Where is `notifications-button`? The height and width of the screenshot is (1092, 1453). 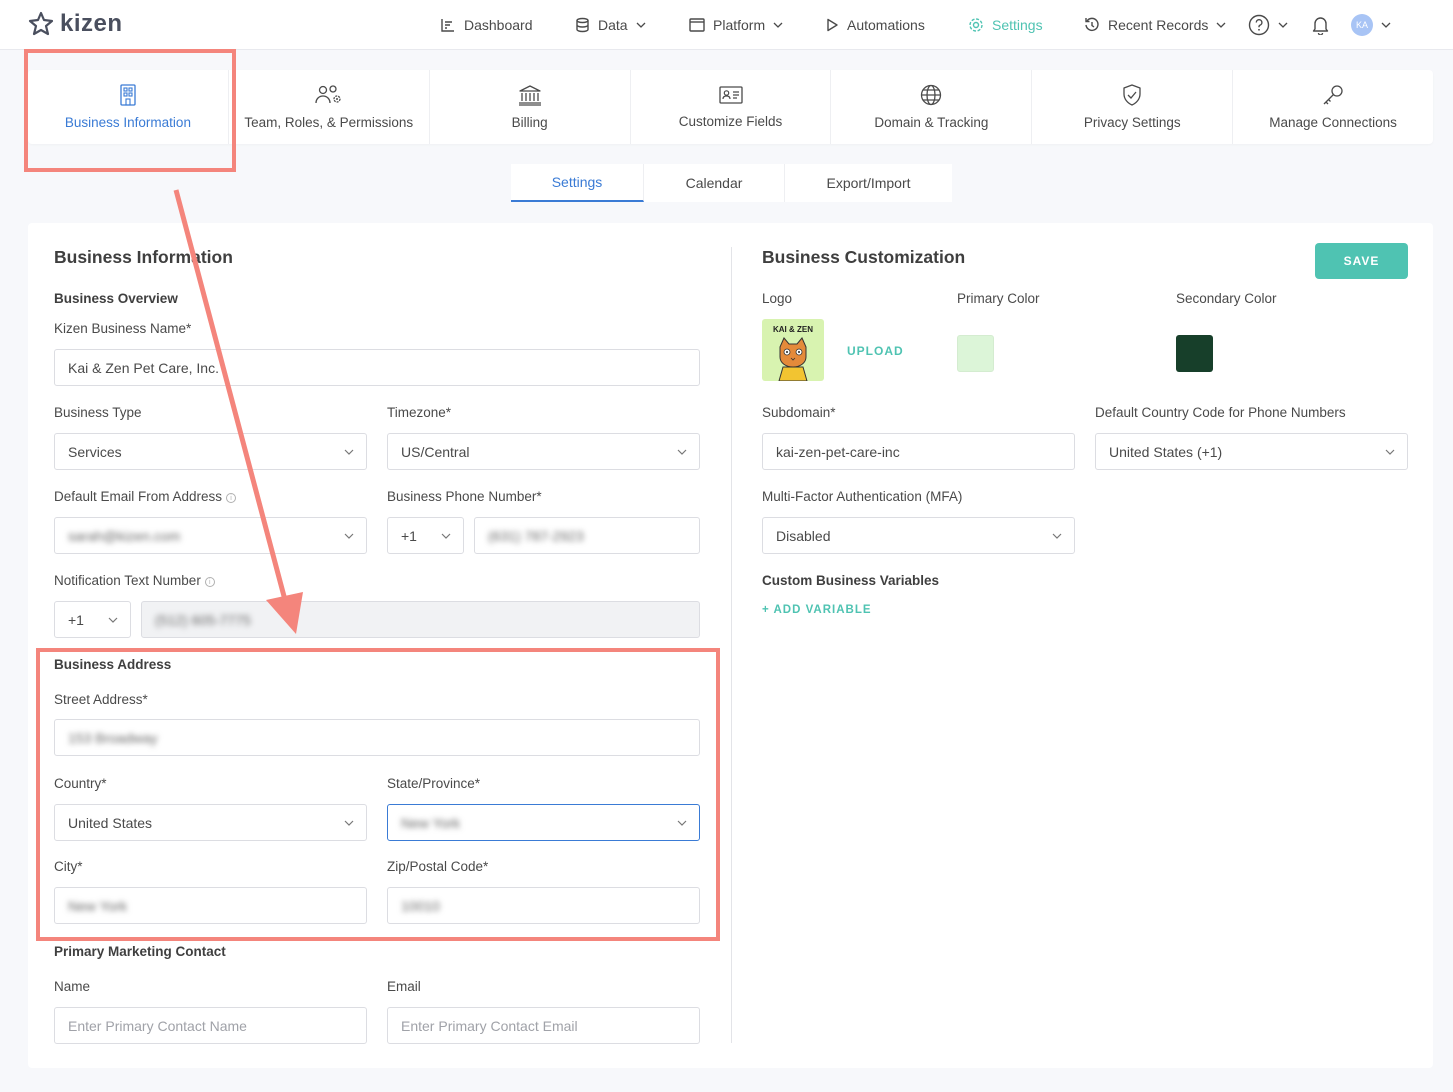 notifications-button is located at coordinates (1320, 25).